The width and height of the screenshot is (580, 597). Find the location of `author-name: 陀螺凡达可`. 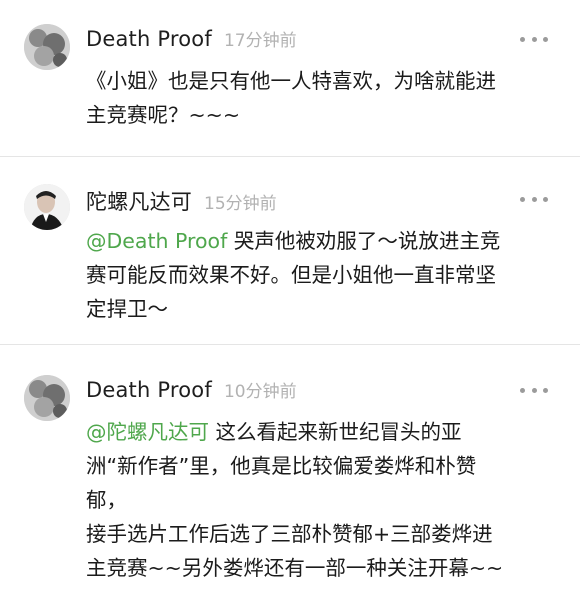

author-name: 陀螺凡达可 is located at coordinates (139, 201).